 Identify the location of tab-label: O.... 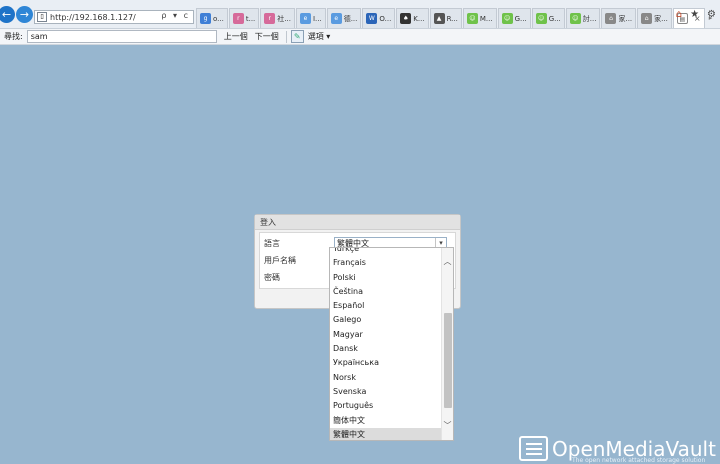
(385, 18).